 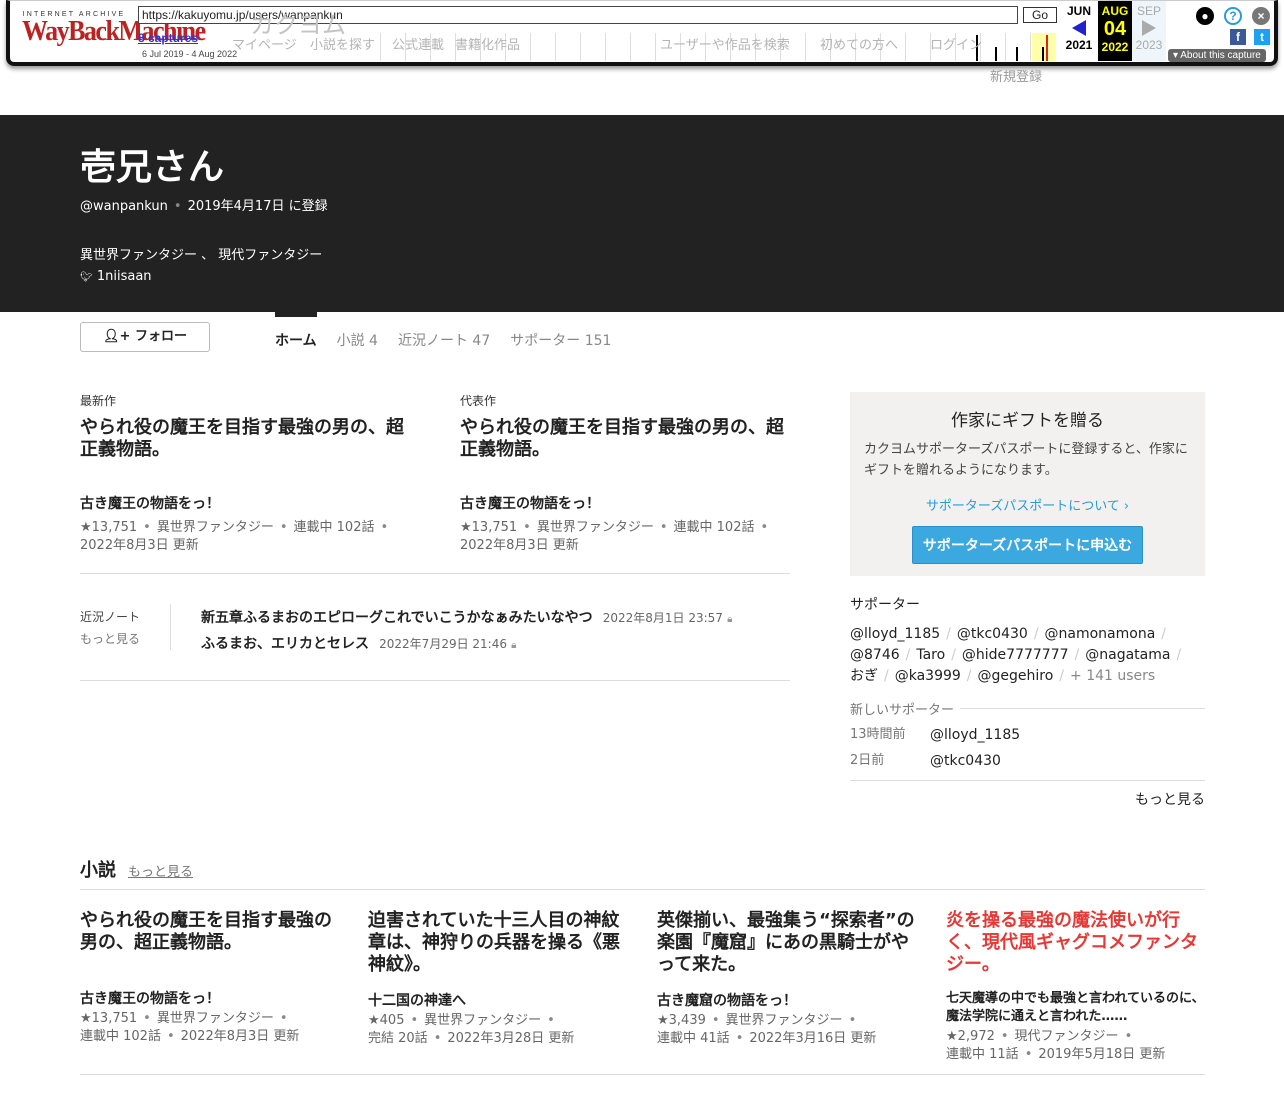 What do you see at coordinates (160, 872) in the screenshot?
I see `novels-more-link: もっと見る` at bounding box center [160, 872].